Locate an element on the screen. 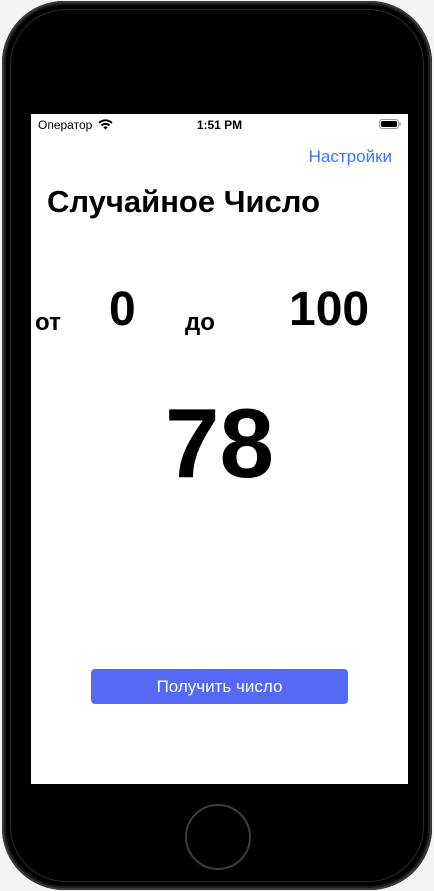 The image size is (434, 891). home-button is located at coordinates (218, 837).